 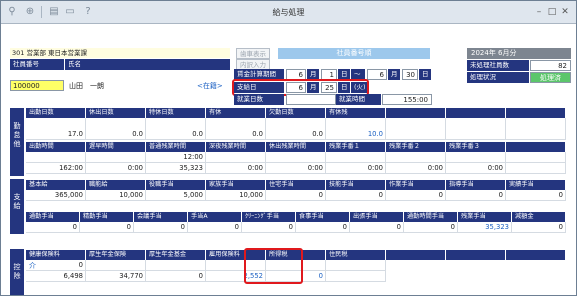 What do you see at coordinates (176, 276) in the screenshot?
I see `deduction-value: 0` at bounding box center [176, 276].